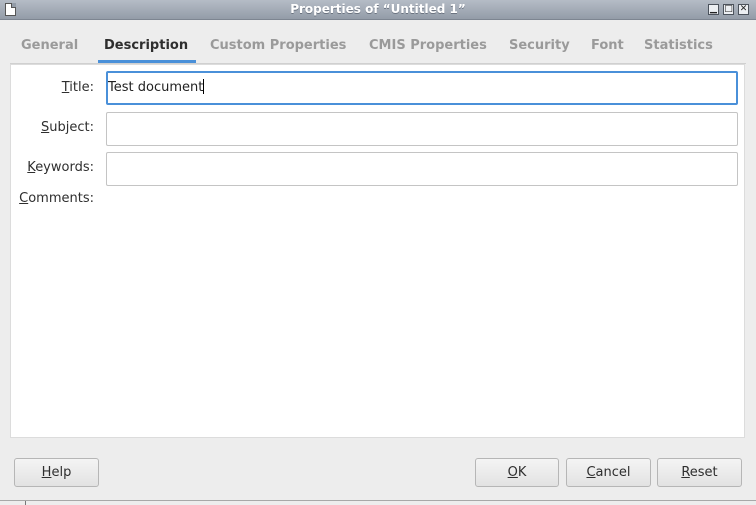 The image size is (756, 505). Describe the element at coordinates (422, 129) in the screenshot. I see `subject-field` at that location.